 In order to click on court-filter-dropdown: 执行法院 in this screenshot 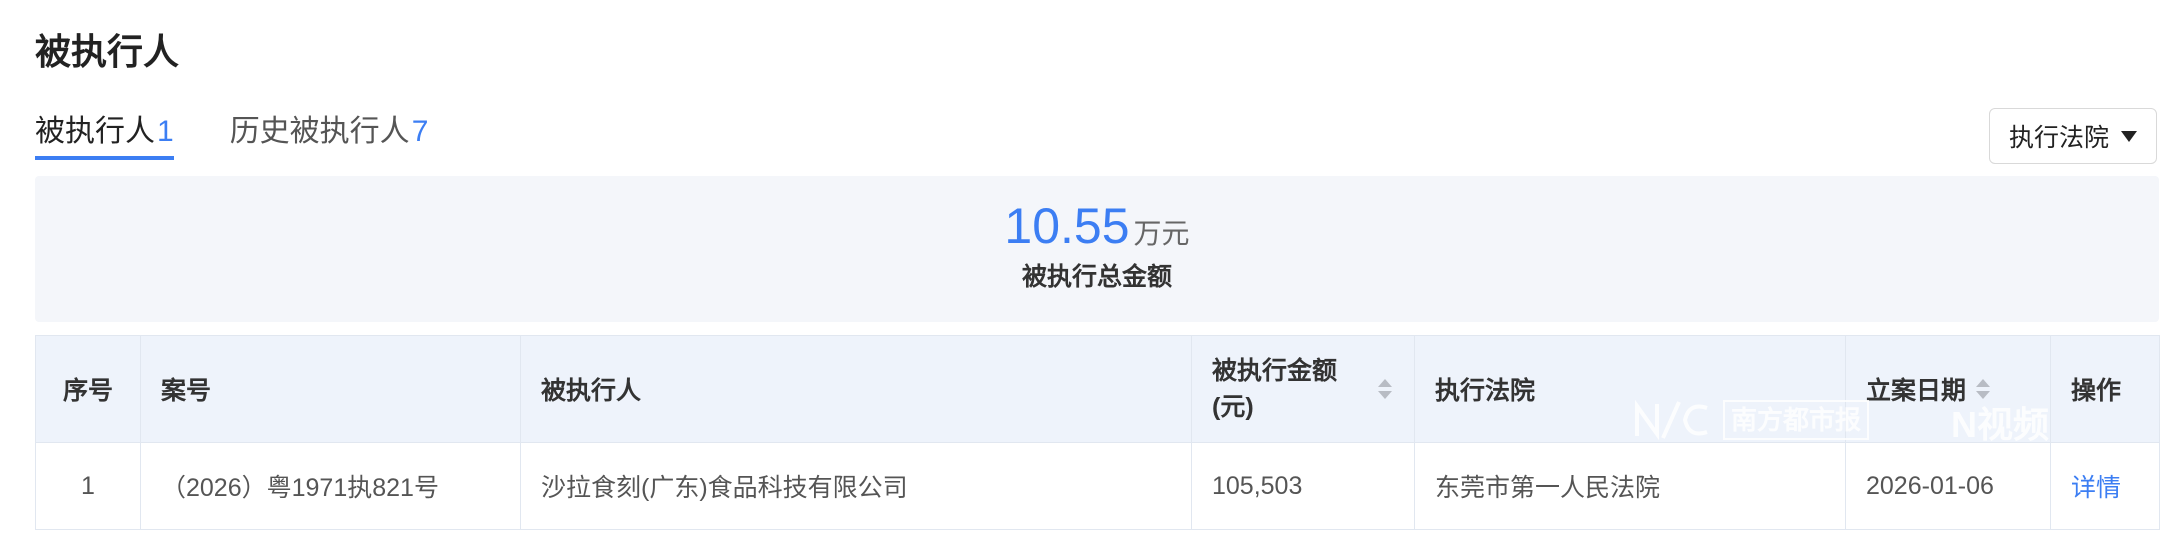, I will do `click(2073, 136)`.